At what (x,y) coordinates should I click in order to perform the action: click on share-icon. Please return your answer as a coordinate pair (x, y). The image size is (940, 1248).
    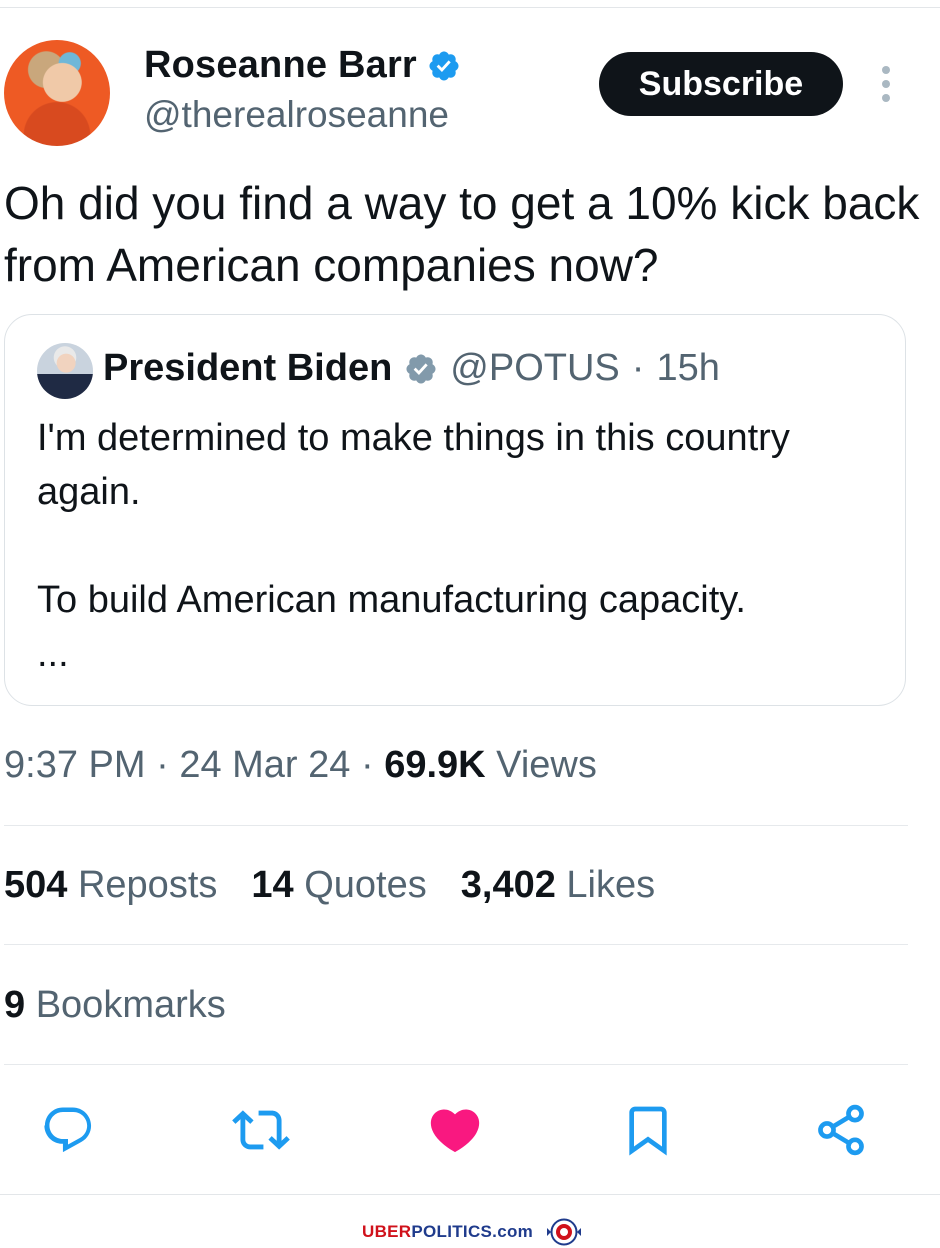
    Looking at the image, I should click on (841, 1130).